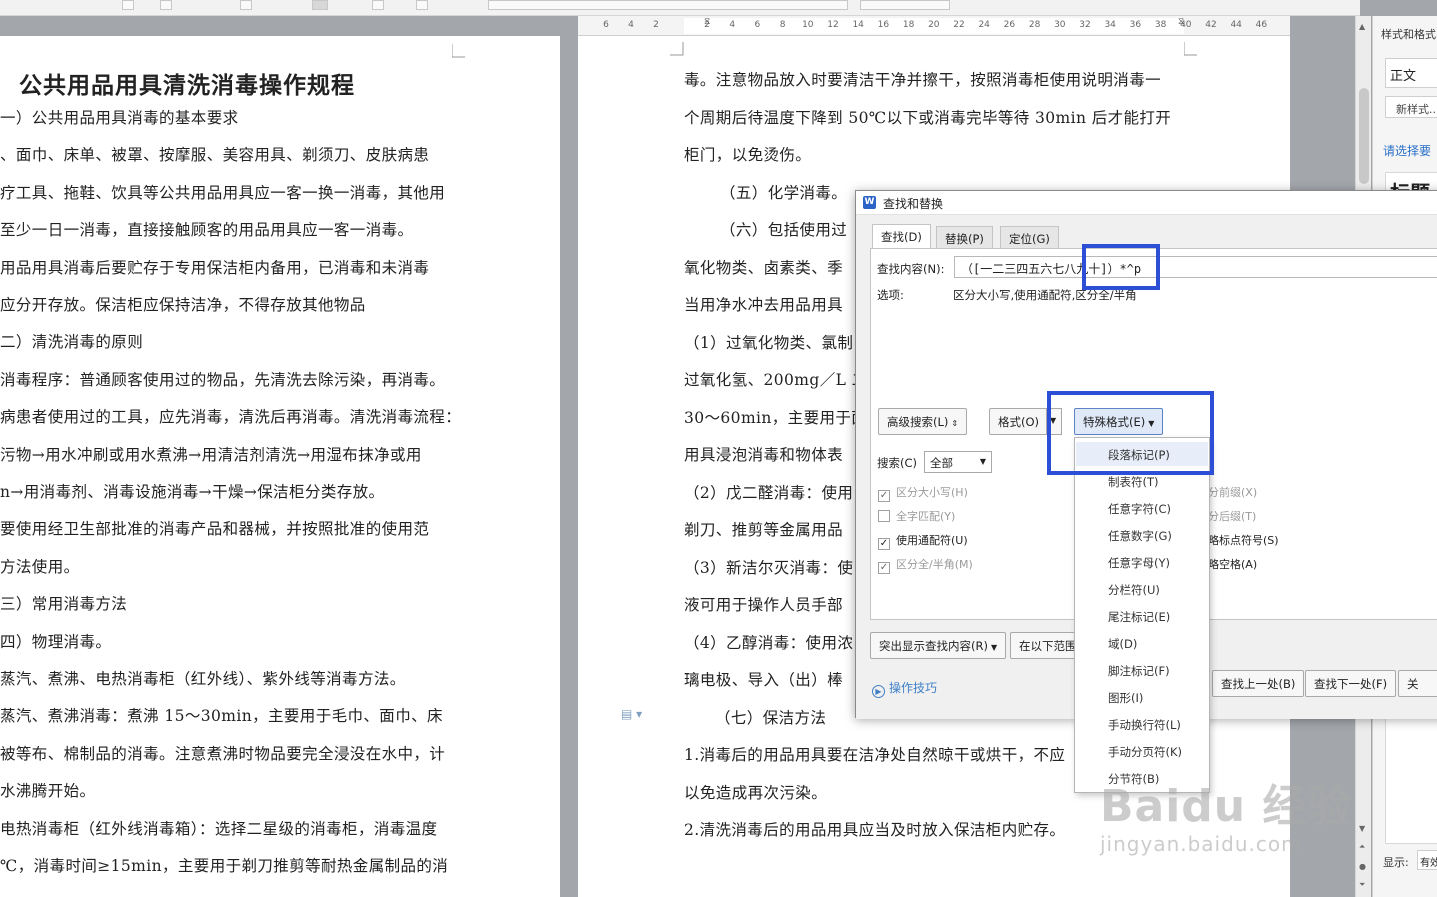 The height and width of the screenshot is (897, 1437). What do you see at coordinates (1142, 508) in the screenshot?
I see `special-menu-item: 任意字符(C)` at bounding box center [1142, 508].